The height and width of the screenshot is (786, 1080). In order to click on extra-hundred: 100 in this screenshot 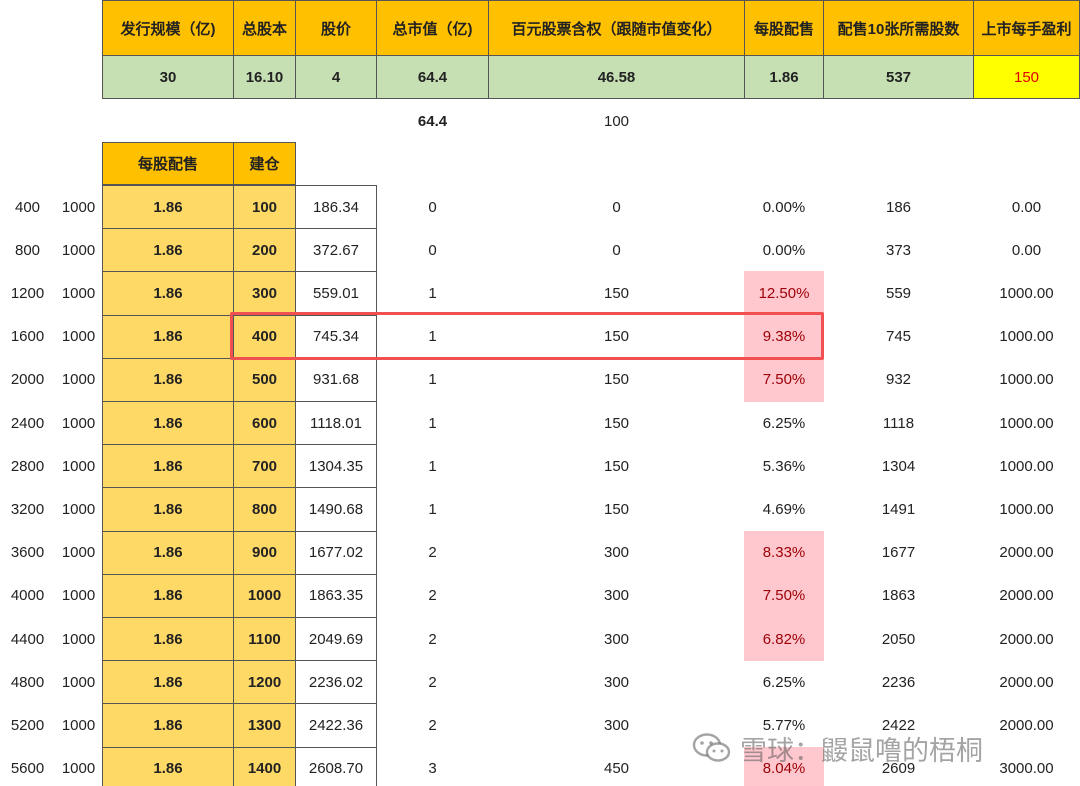, I will do `click(616, 121)`.